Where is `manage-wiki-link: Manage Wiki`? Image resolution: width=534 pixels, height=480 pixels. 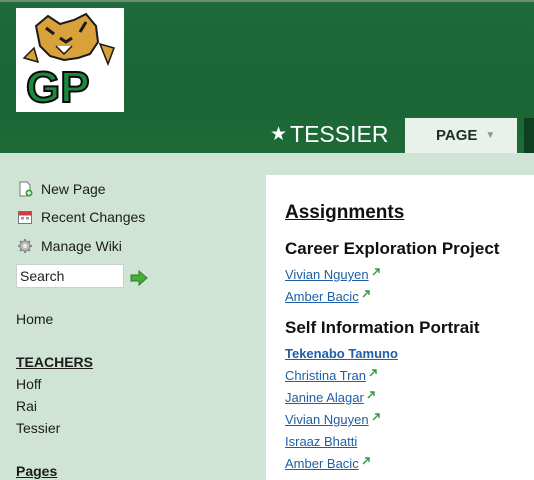
manage-wiki-link: Manage Wiki is located at coordinates (69, 246).